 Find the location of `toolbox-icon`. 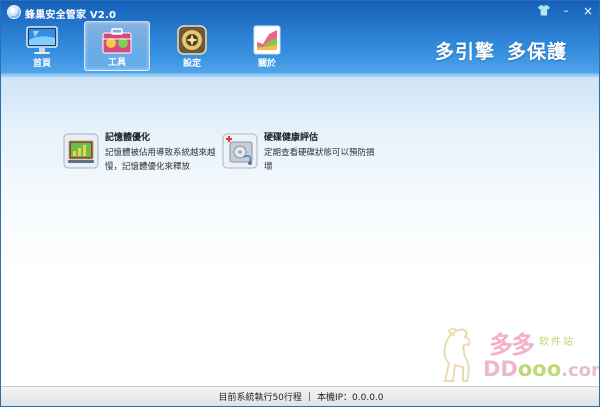

toolbox-icon is located at coordinates (117, 41).